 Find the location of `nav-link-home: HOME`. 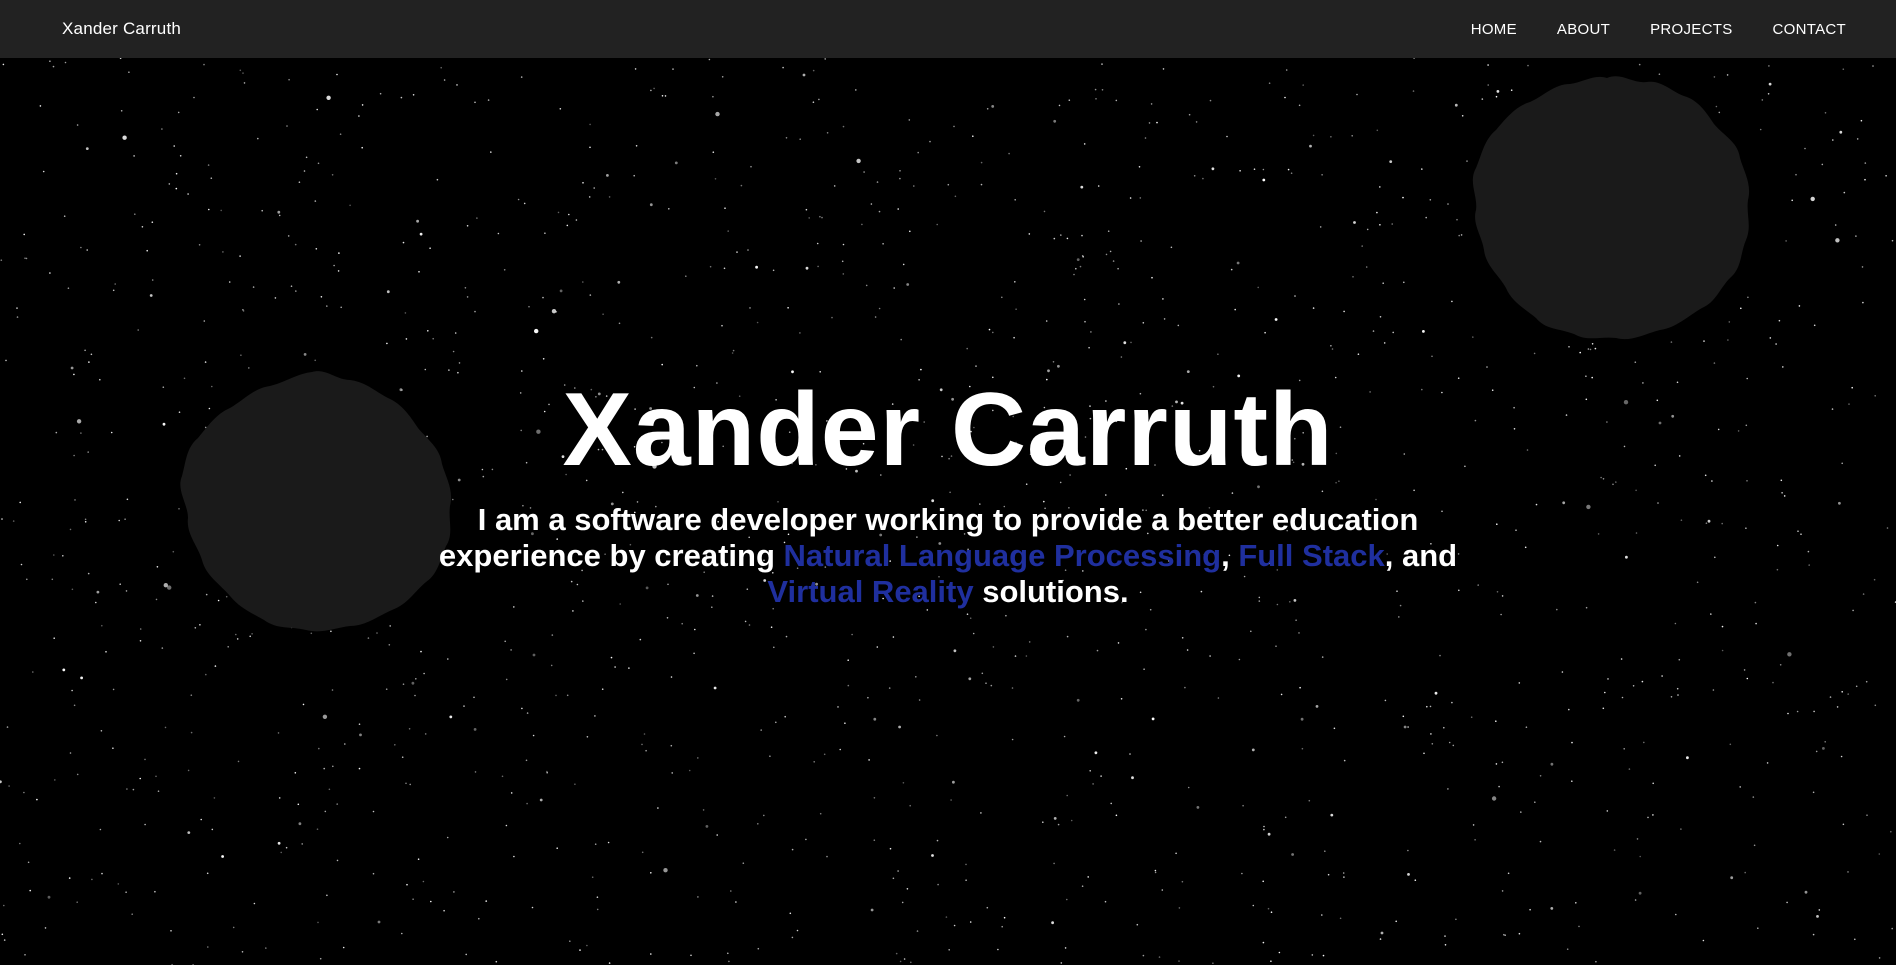

nav-link-home: HOME is located at coordinates (1494, 29).